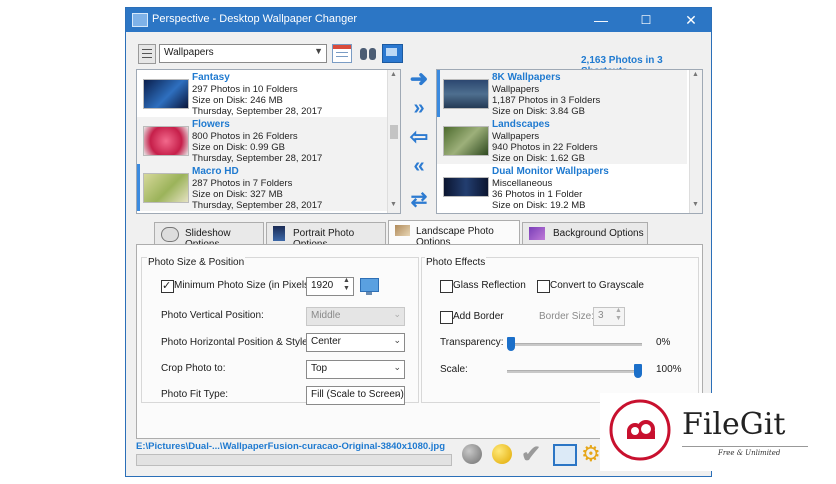 The width and height of the screenshot is (836, 484). I want to click on scale-label: Scale:, so click(454, 369).